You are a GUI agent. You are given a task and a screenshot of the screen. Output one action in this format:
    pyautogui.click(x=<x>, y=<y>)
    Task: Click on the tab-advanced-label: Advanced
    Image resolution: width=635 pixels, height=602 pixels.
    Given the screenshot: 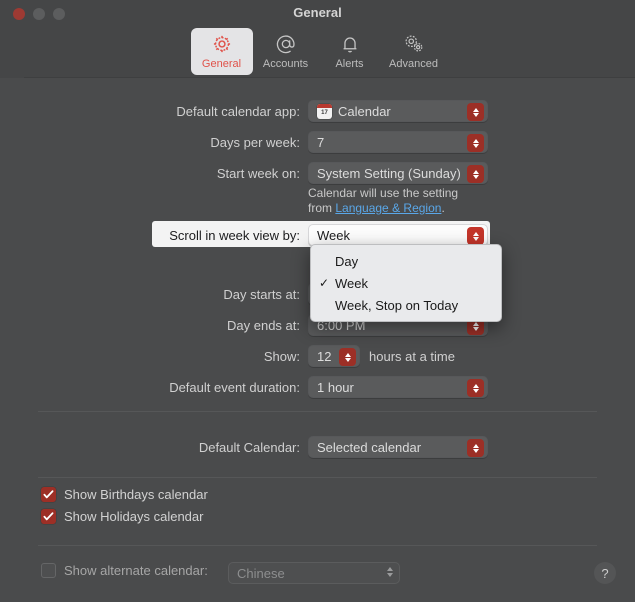 What is the action you would take?
    pyautogui.click(x=413, y=64)
    